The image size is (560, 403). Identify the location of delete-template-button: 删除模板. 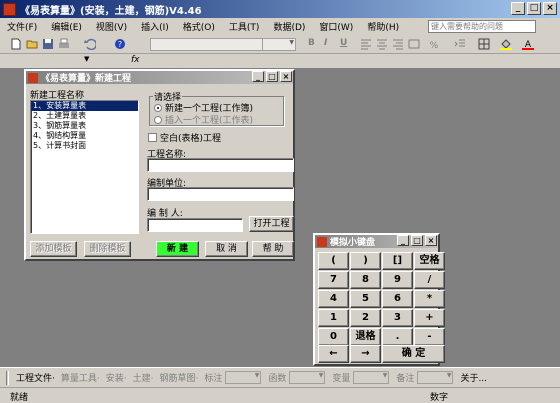
(107, 249).